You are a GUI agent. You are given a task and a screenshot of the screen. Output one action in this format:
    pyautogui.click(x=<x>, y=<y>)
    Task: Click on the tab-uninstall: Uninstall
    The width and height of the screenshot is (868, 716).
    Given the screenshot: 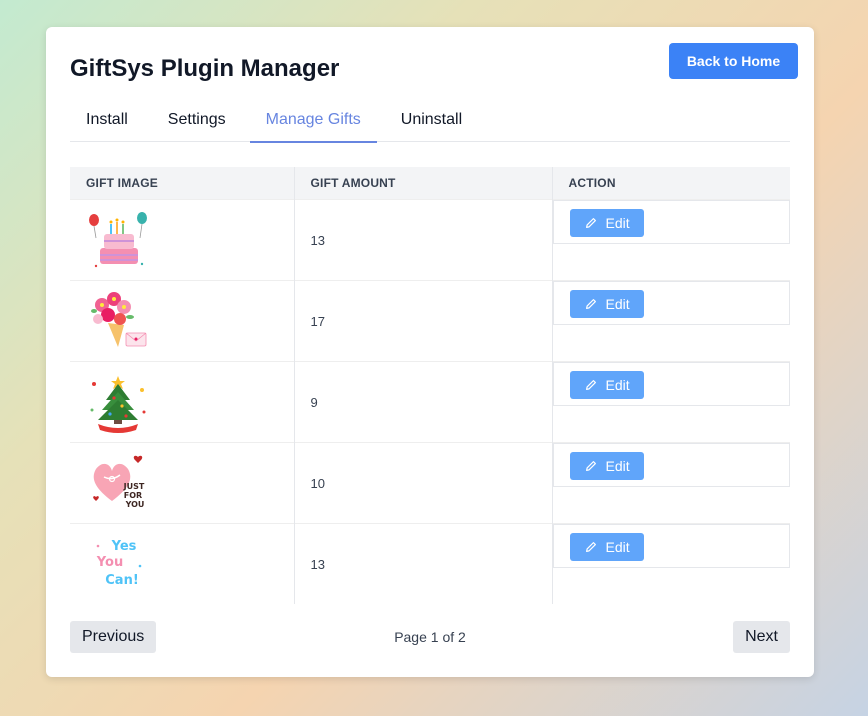 What is the action you would take?
    pyautogui.click(x=431, y=122)
    